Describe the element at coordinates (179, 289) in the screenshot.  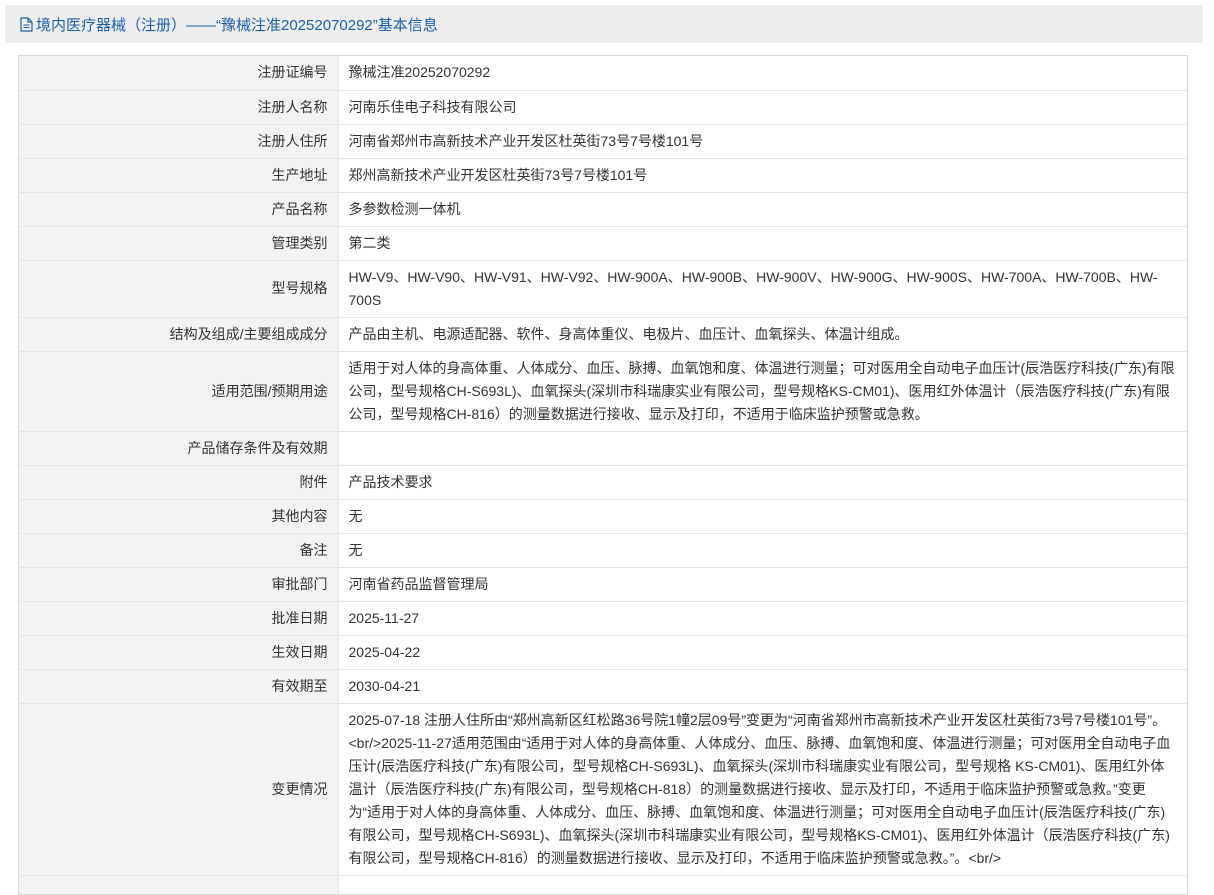
I see `row-label: 型号规格` at that location.